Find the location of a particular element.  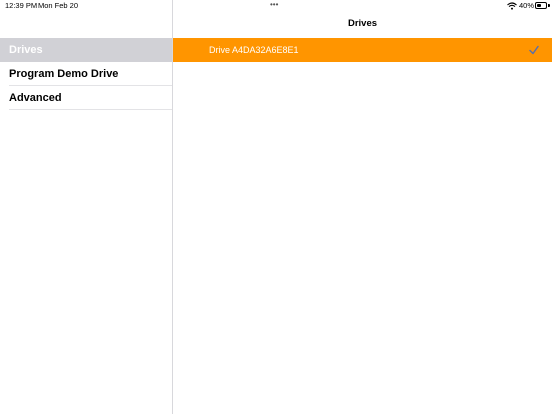

battery-fill is located at coordinates (539, 5).